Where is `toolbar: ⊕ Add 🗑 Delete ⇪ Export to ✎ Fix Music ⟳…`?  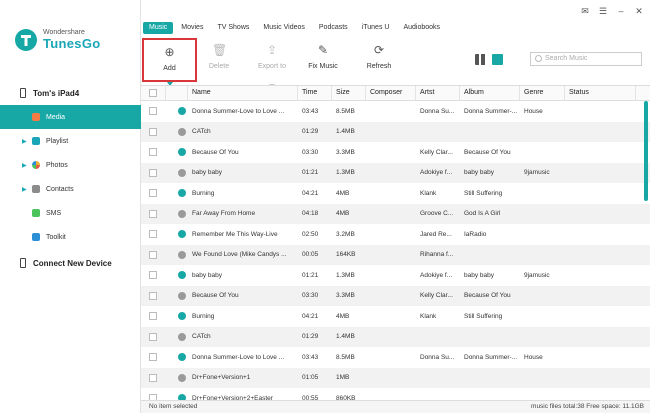 toolbar: ⊕ Add 🗑 Delete ⇪ Export to ✎ Fix Music ⟳… is located at coordinates (395, 63).